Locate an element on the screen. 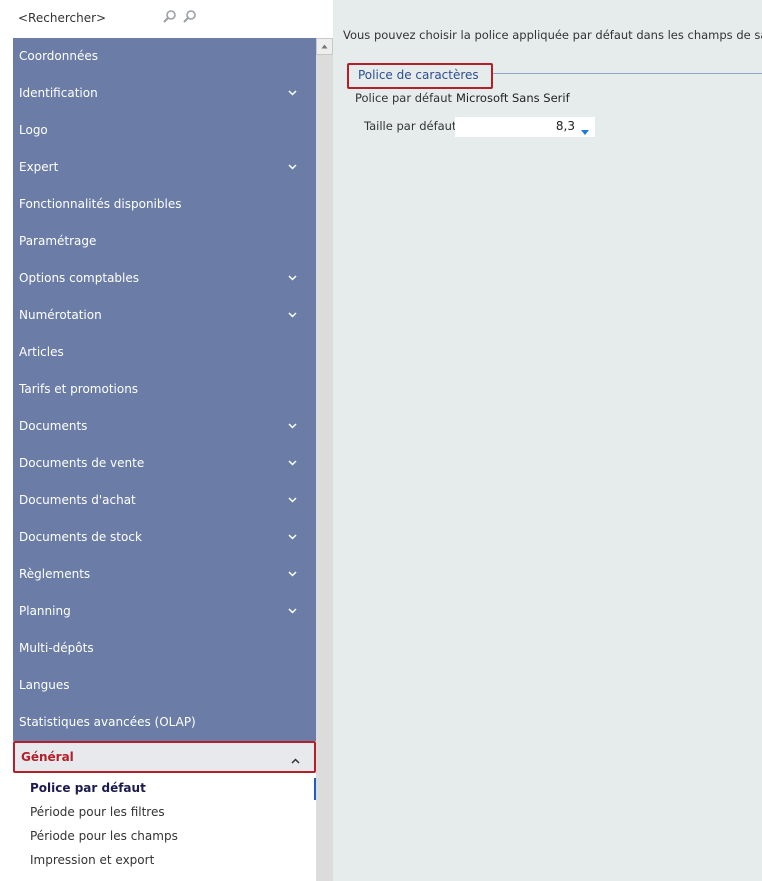 The height and width of the screenshot is (881, 762). sidebar-item-planning: Planning is located at coordinates (164, 611).